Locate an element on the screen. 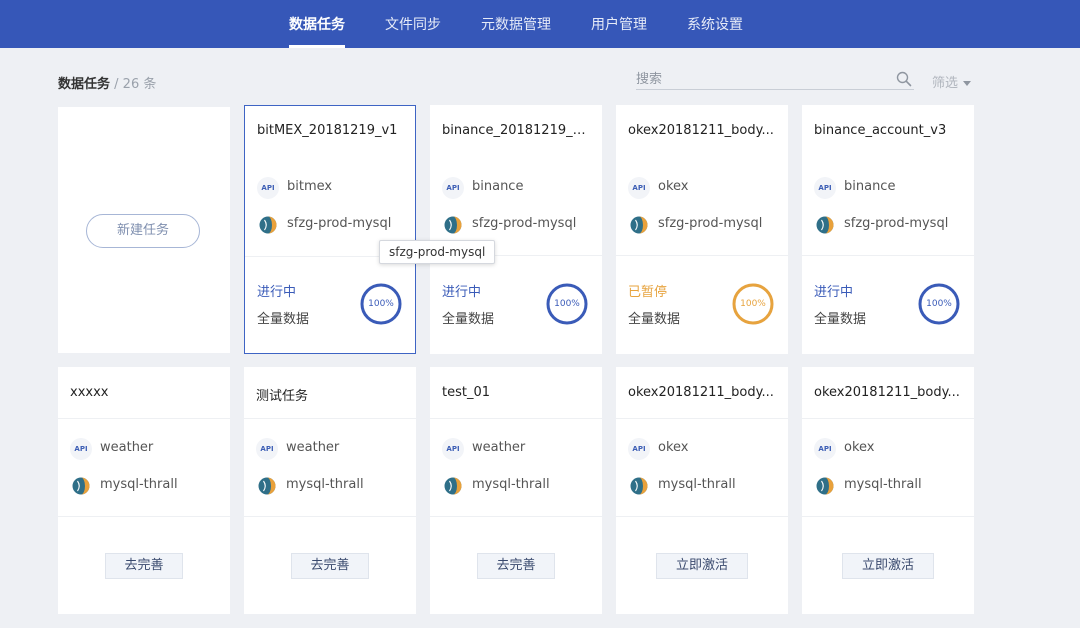  tab-metadata: 元数据管理 is located at coordinates (516, 24).